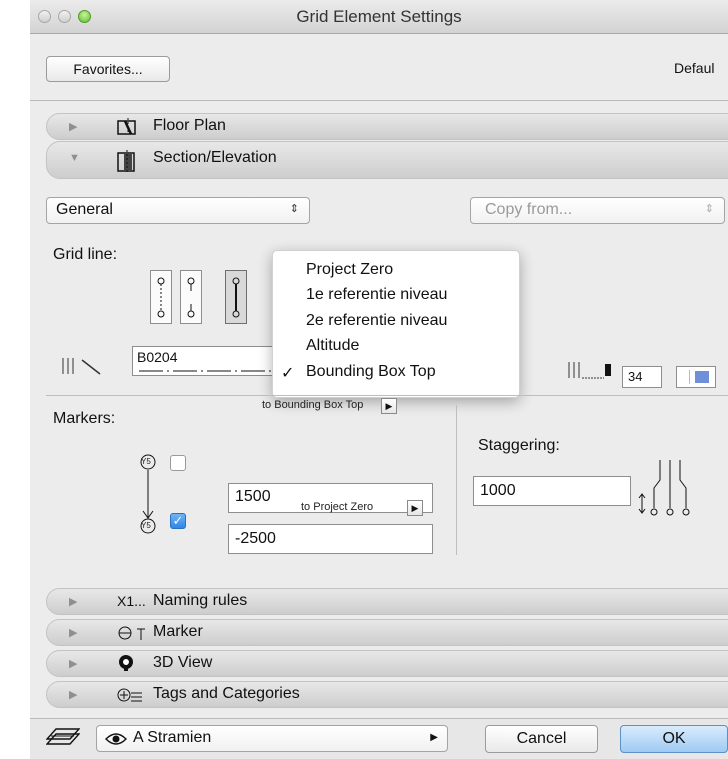  What do you see at coordinates (183, 662) in the screenshot?
I see `panel-3d-view-label: 3D View` at bounding box center [183, 662].